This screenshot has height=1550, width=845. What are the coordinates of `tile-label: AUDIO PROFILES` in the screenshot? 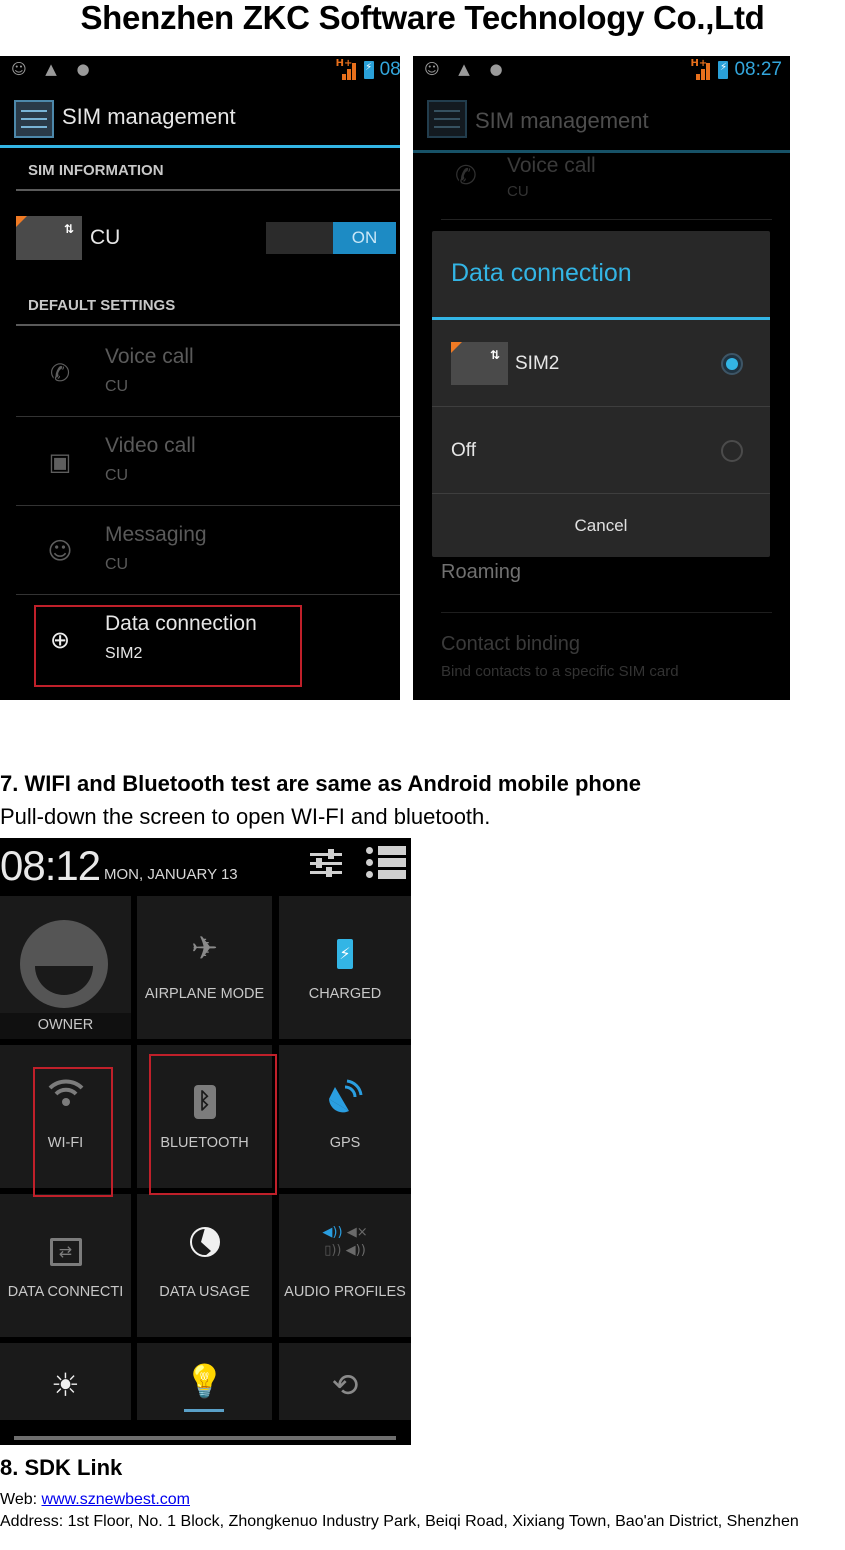 It's located at (345, 1292).